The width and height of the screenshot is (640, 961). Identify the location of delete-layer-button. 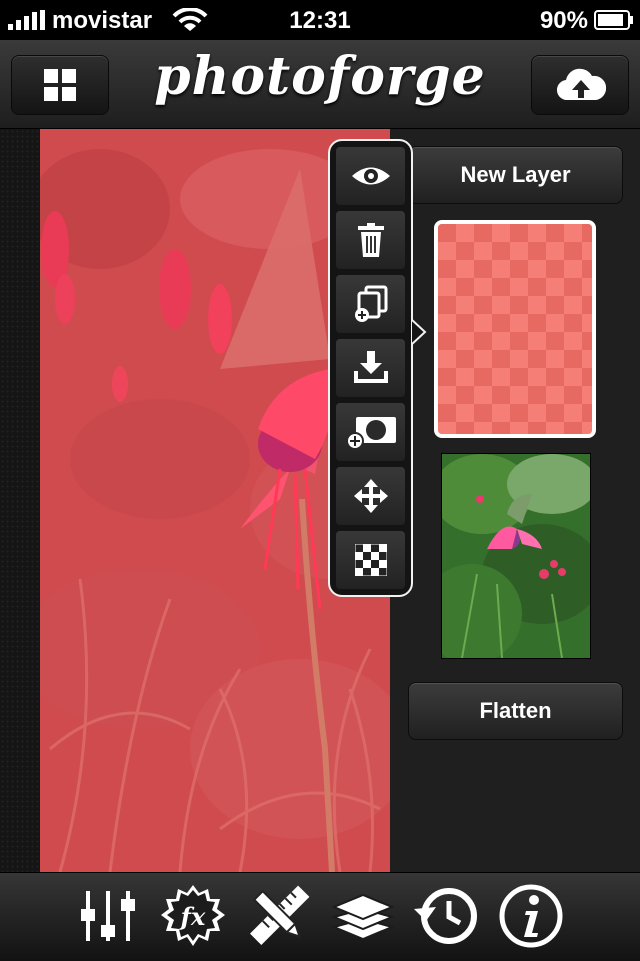
(370, 240).